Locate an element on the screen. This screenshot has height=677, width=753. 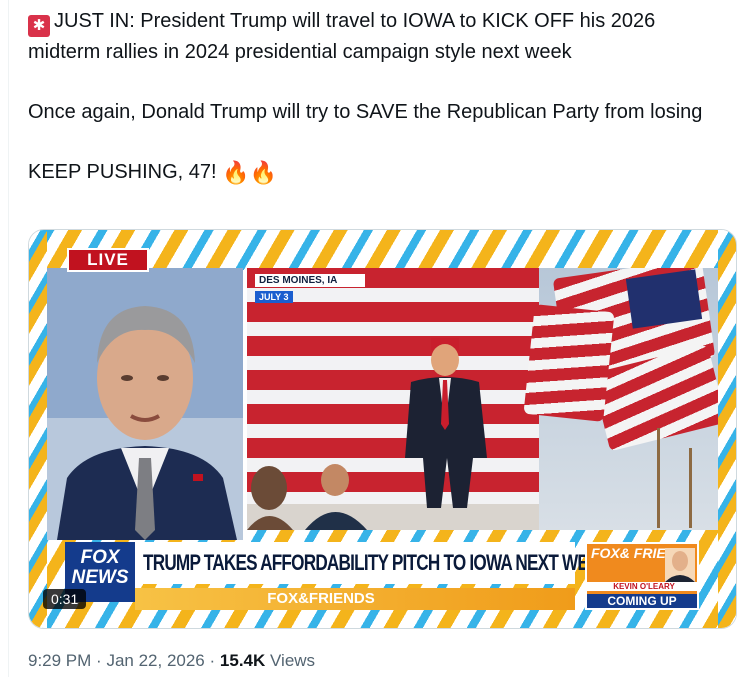
tweet-line-3-text: KEEP PUSHING, 47! is located at coordinates (122, 172).